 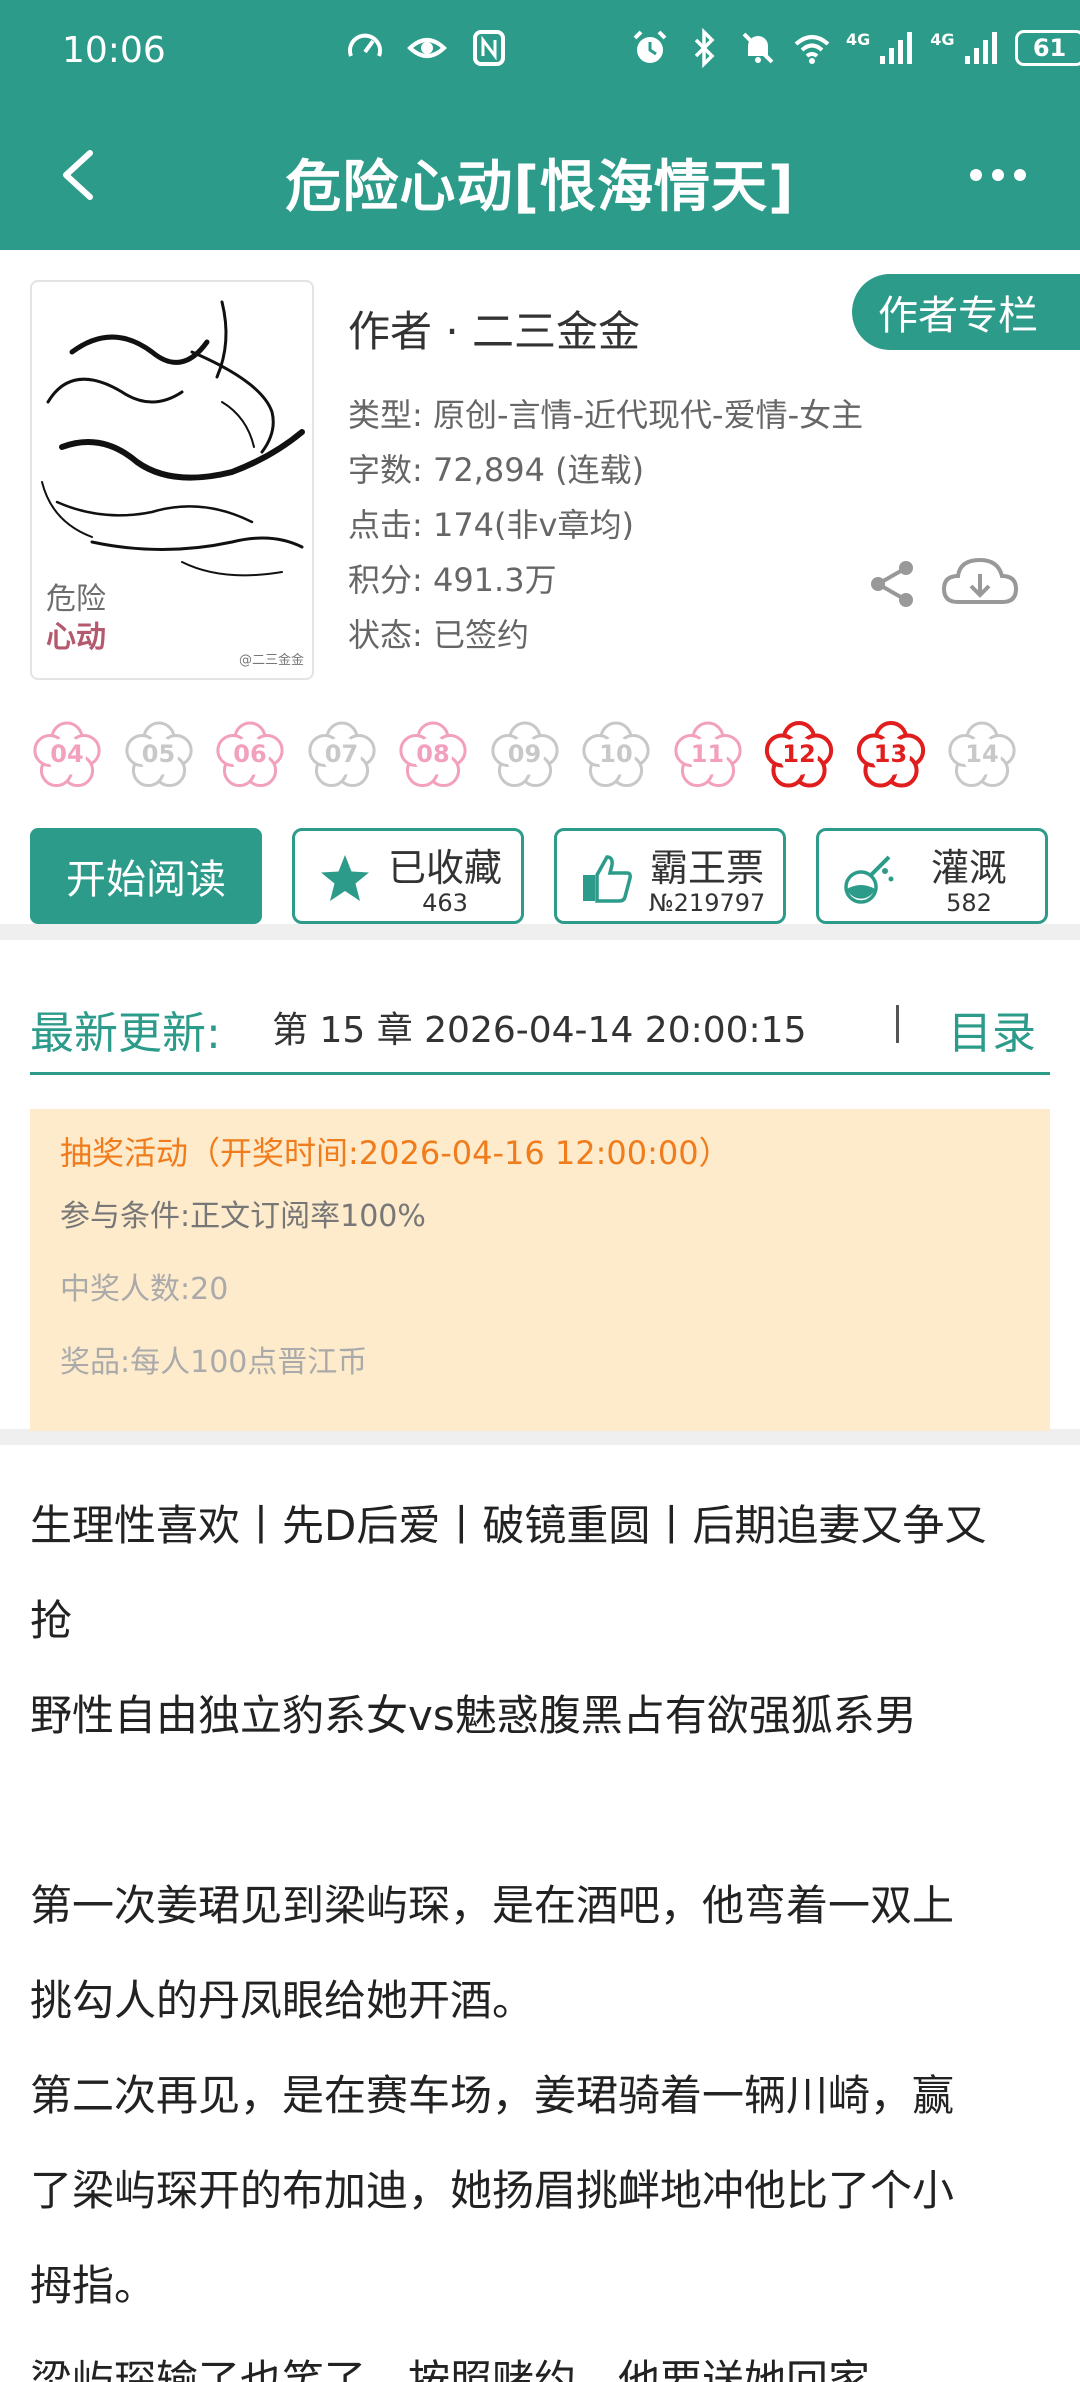 What do you see at coordinates (496, 470) in the screenshot?
I see `meta-word-count: 字数: 72,894 (连载)` at bounding box center [496, 470].